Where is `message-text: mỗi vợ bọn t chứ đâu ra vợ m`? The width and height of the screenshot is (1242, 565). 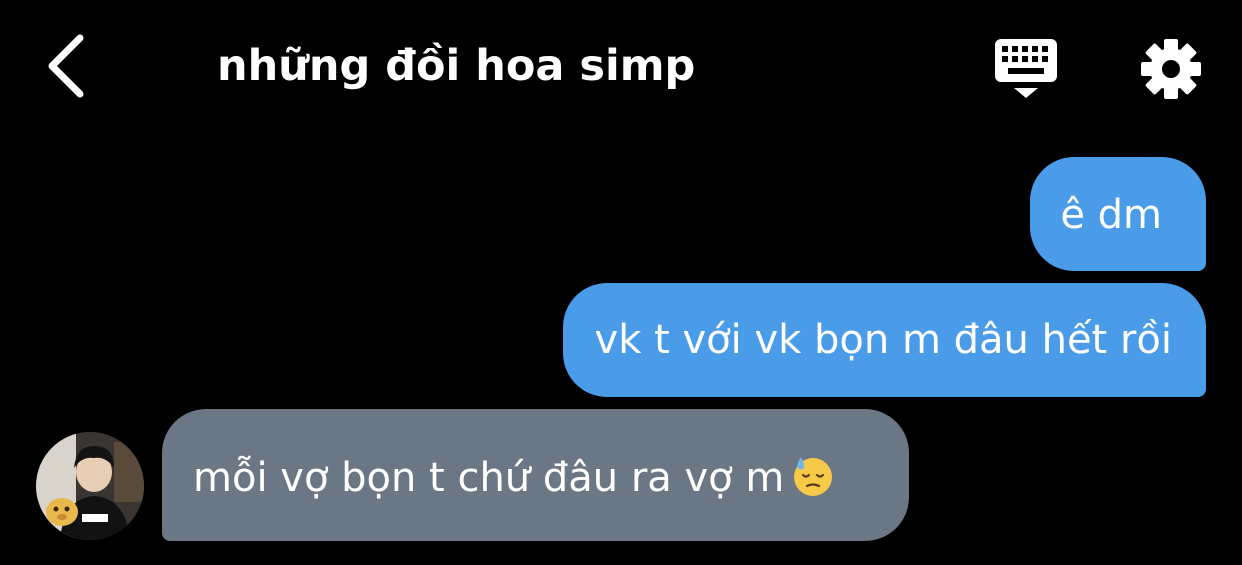
message-text: mỗi vợ bọn t chứ đâu ra vợ m is located at coordinates (489, 478).